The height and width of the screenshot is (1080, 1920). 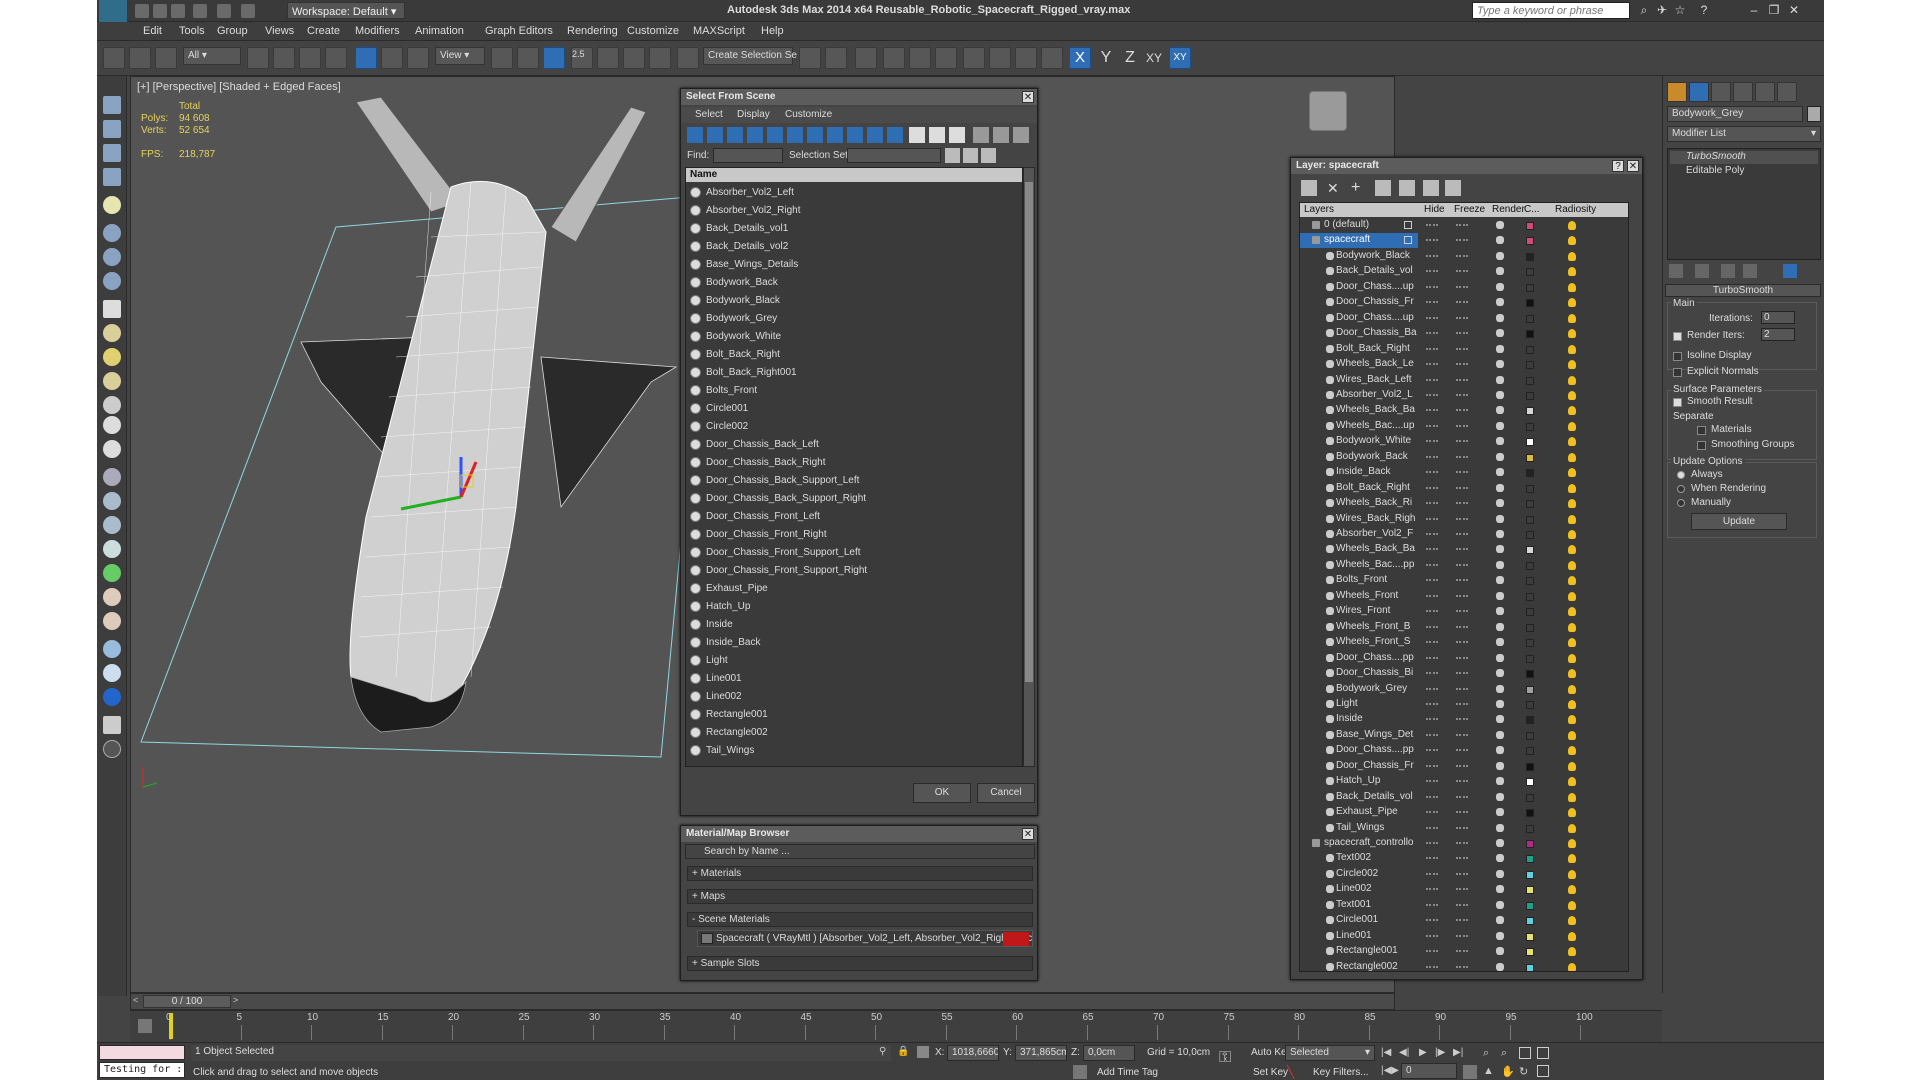 What do you see at coordinates (1021, 135) in the screenshot?
I see `filter-children-icon` at bounding box center [1021, 135].